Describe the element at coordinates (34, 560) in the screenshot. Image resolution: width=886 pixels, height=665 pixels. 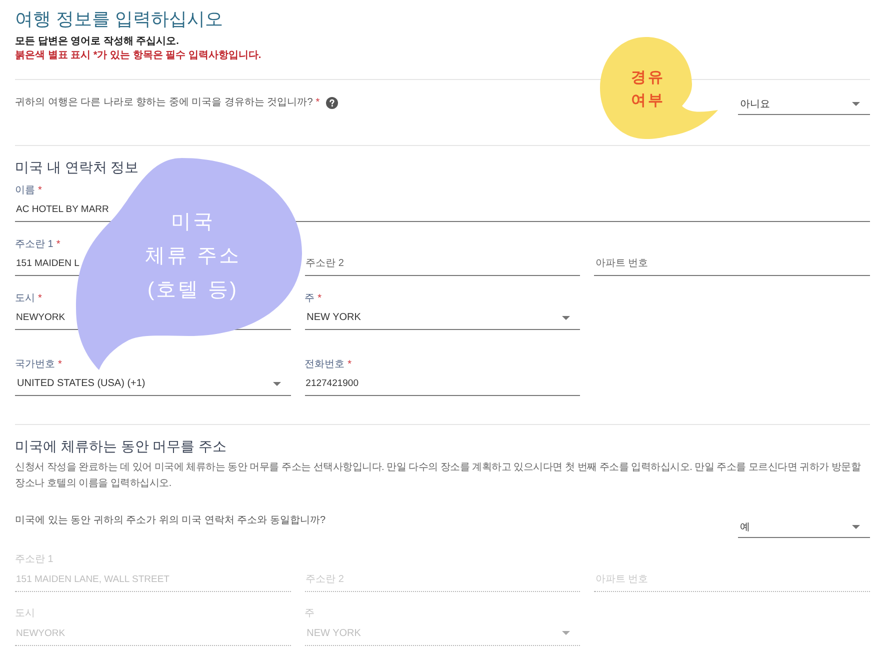
I see `field-label: 주소란 1` at that location.